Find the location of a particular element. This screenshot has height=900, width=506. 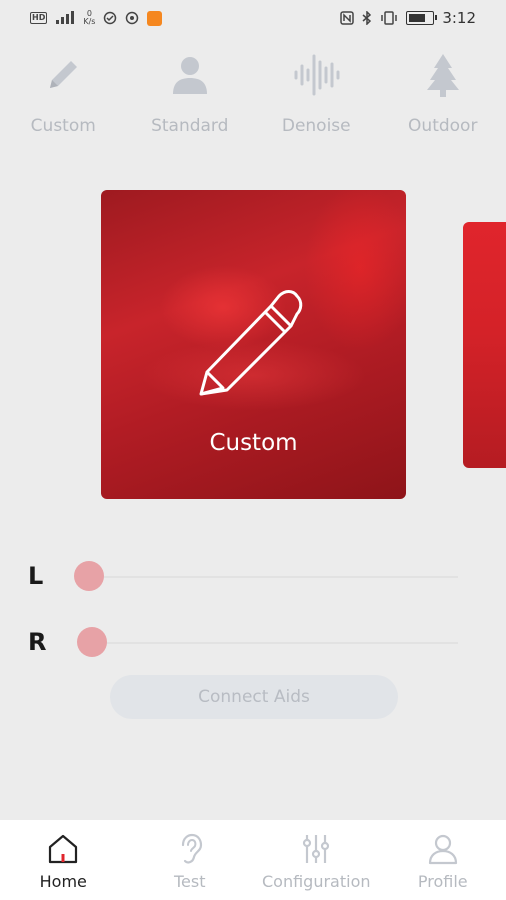

app-notification-icon is located at coordinates (155, 18).